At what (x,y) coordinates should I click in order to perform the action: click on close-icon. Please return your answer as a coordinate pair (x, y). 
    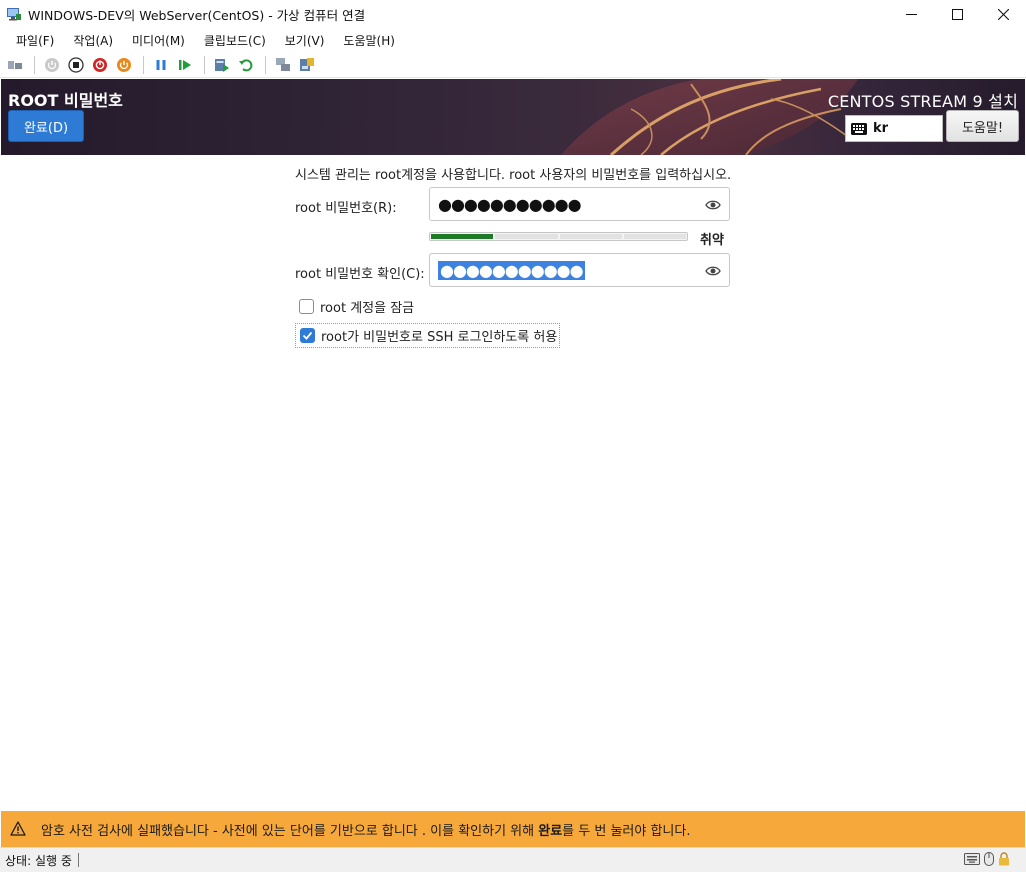
    Looking at the image, I should click on (1003, 14).